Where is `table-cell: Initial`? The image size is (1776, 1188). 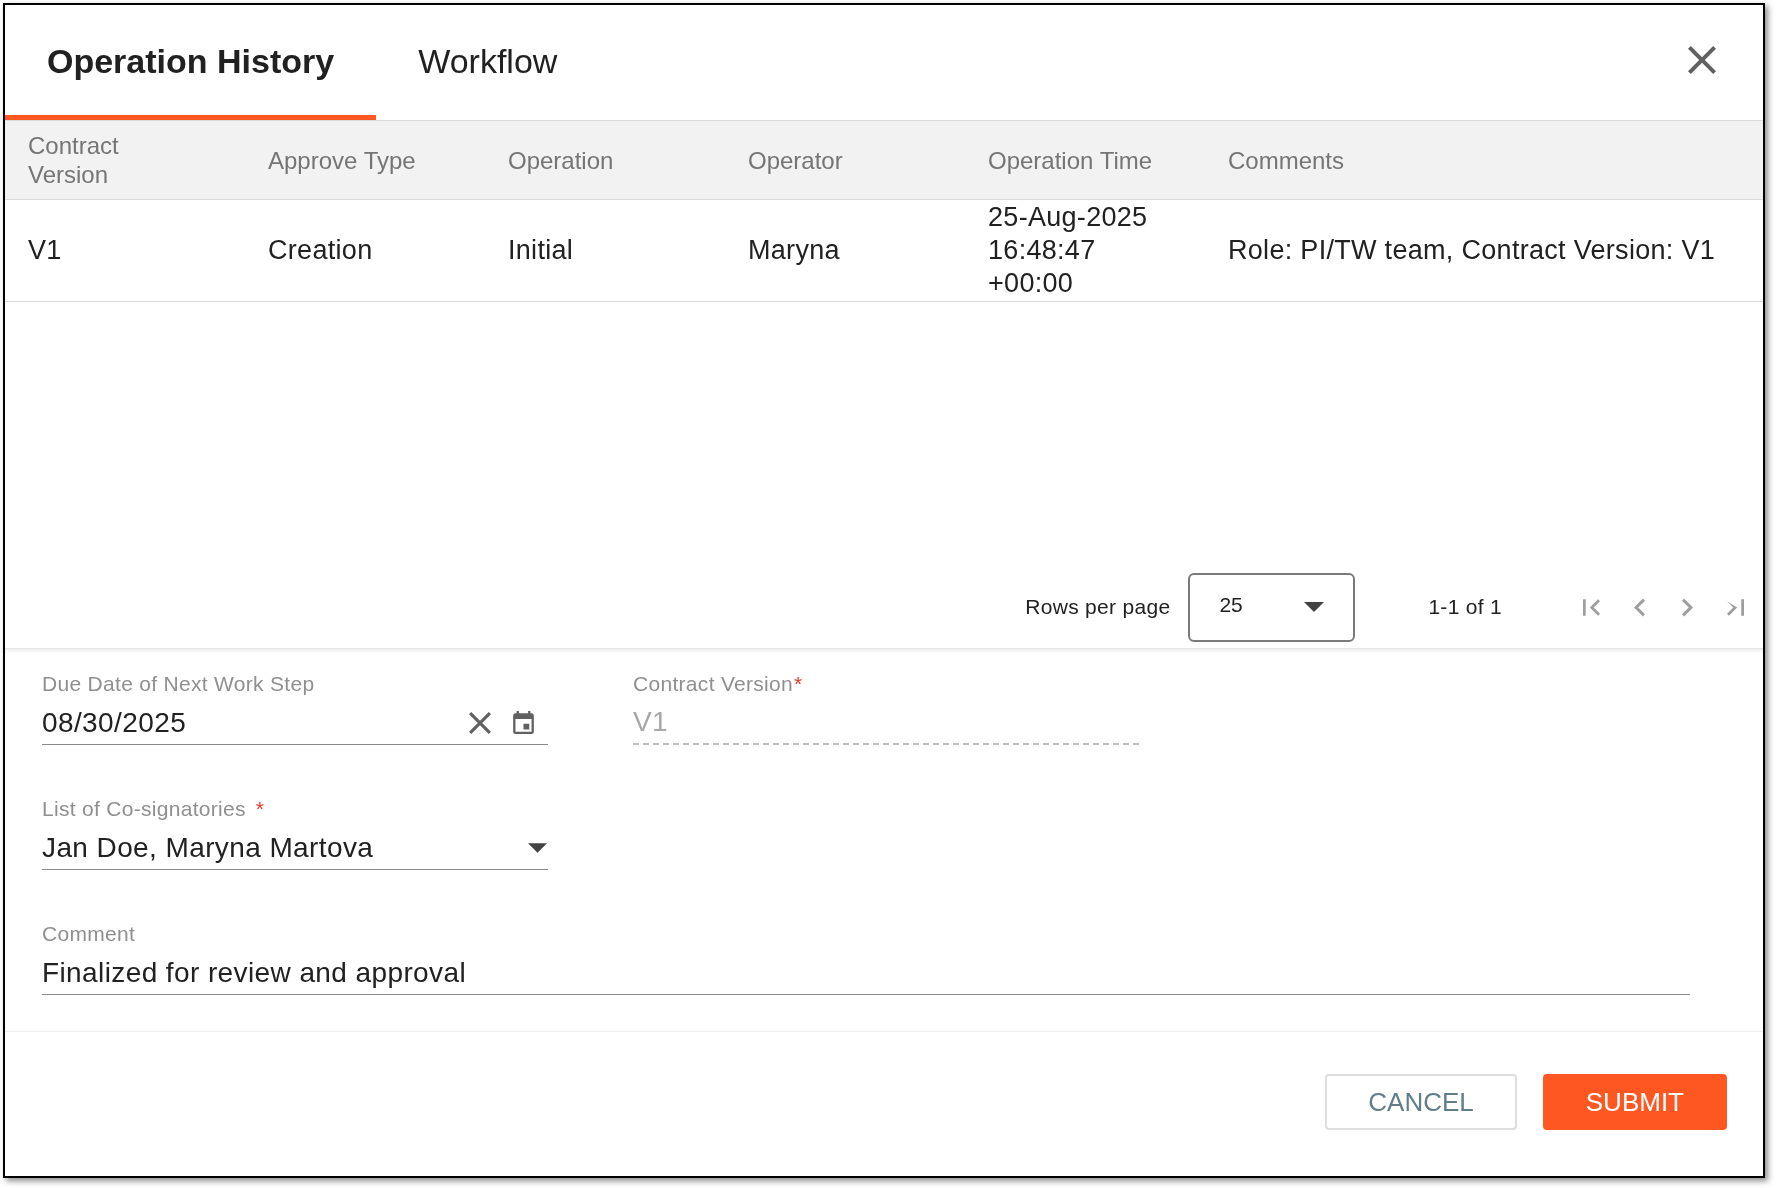 table-cell: Initial is located at coordinates (541, 250).